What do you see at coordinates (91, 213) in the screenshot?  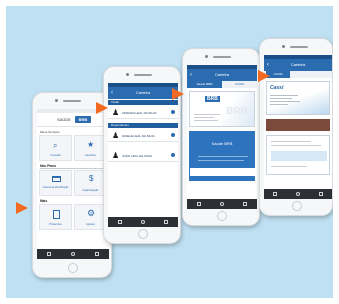 I see `gear-icon: ⚙` at bounding box center [91, 213].